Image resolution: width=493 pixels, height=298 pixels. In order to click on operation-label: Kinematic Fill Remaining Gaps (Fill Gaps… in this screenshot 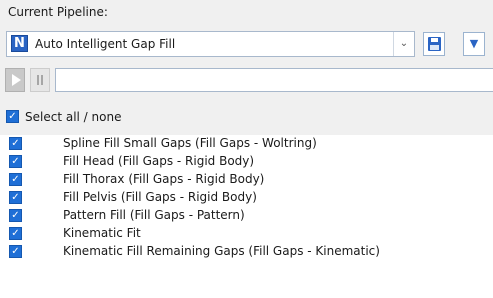, I will do `click(221, 251)`.